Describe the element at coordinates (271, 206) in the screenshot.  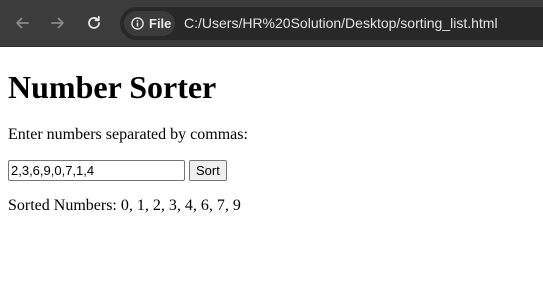
I see `sorted-result: Sorted Numbers: 0, 1, 2, 3, 4, 6, 7, 9` at that location.